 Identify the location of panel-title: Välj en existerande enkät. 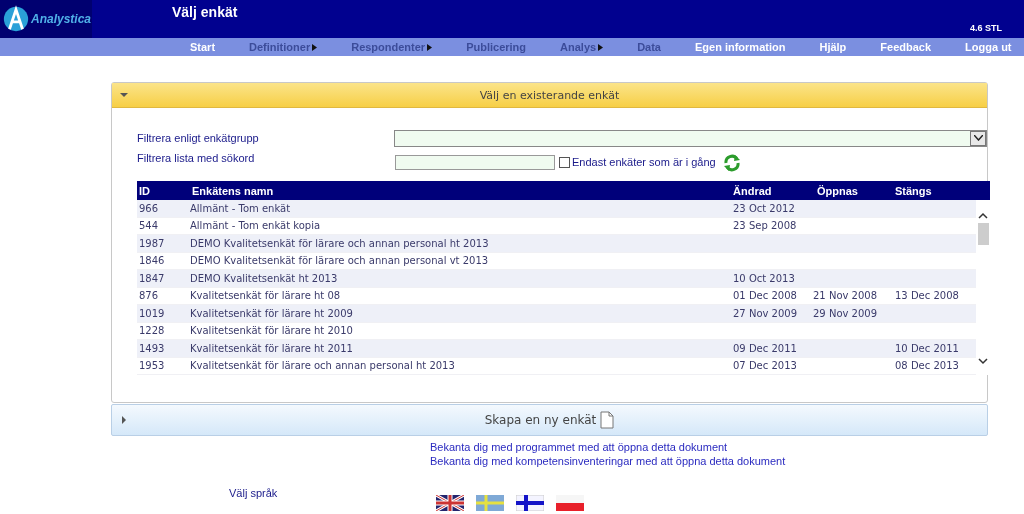
(549, 95).